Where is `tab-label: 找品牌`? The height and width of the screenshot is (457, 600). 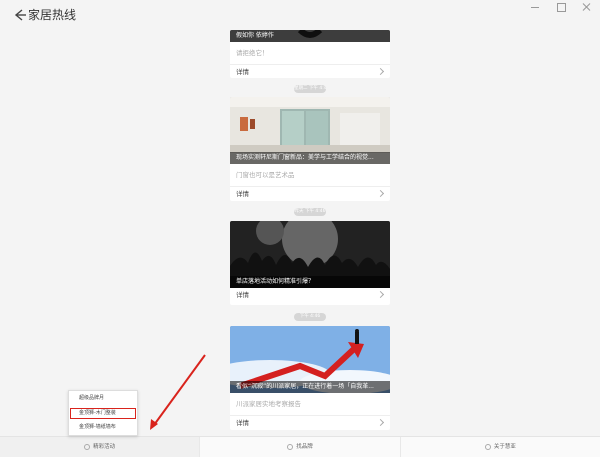 tab-label: 找品牌 is located at coordinates (304, 447).